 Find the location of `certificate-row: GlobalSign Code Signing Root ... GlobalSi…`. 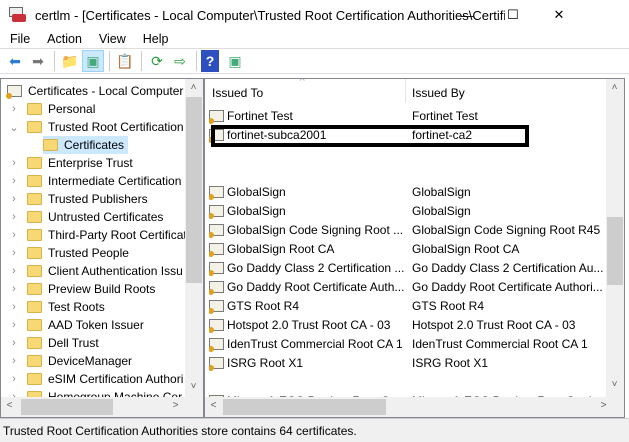

certificate-row: GlobalSign Code Signing Root ... GlobalSi… is located at coordinates (409, 230).